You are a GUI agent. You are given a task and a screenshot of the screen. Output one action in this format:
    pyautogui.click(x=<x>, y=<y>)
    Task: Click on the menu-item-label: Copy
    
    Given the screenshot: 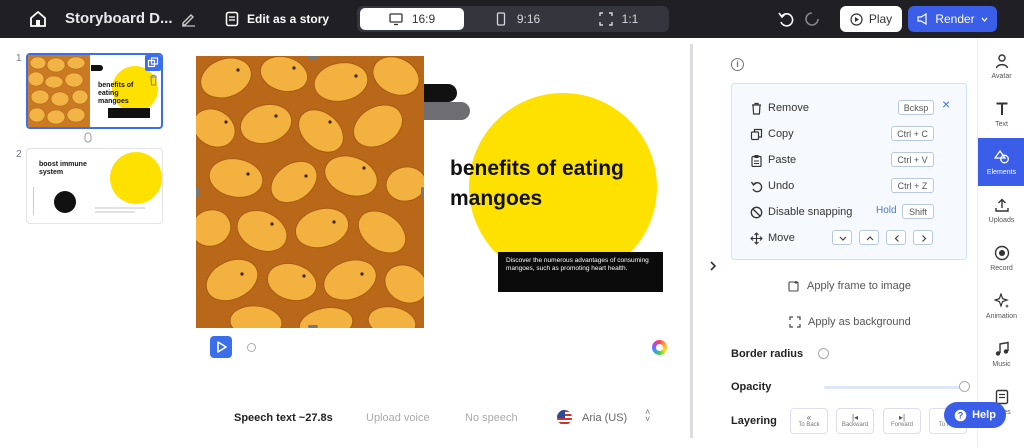 What is the action you would take?
    pyautogui.click(x=781, y=134)
    